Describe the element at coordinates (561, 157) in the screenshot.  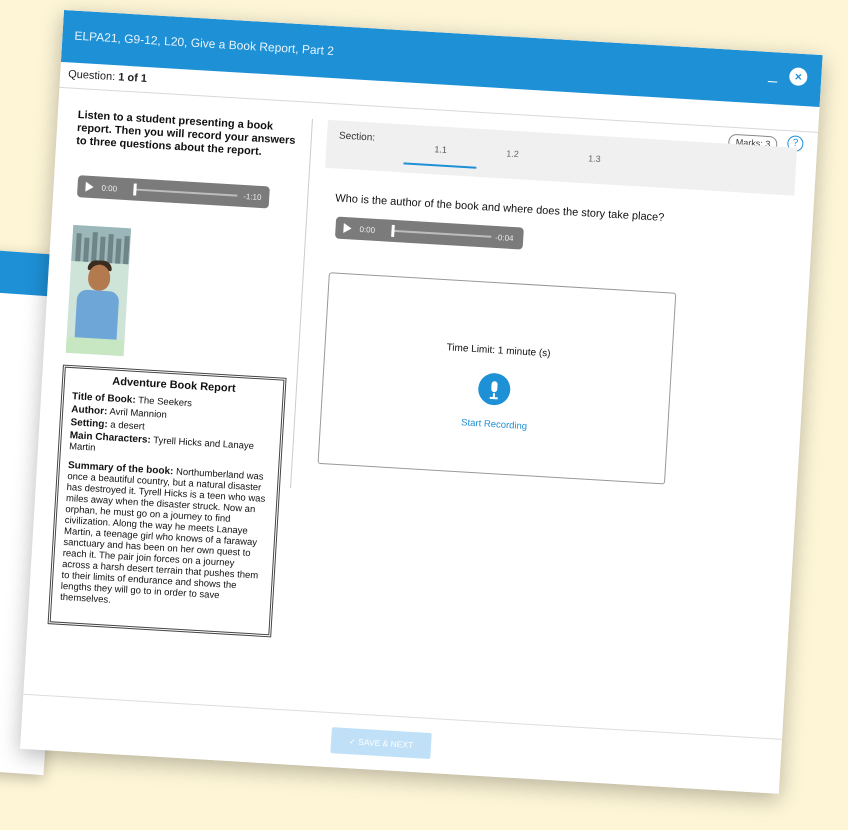
I see `section-tabs: Section: 1.1 1.2 1.3` at that location.